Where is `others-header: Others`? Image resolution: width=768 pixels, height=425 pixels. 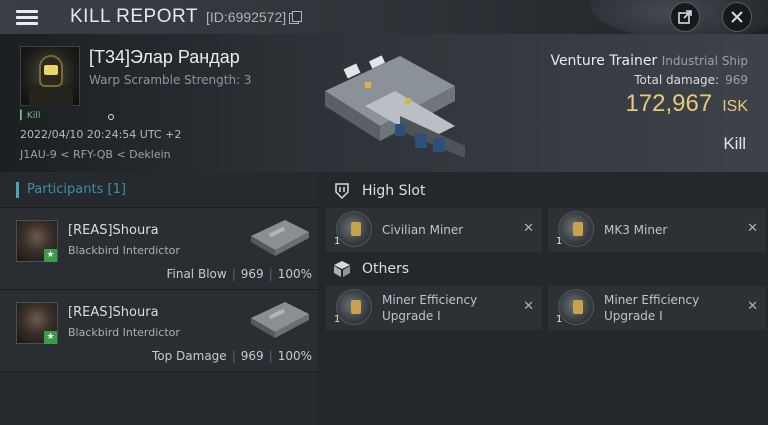
others-header: Others is located at coordinates (545, 269).